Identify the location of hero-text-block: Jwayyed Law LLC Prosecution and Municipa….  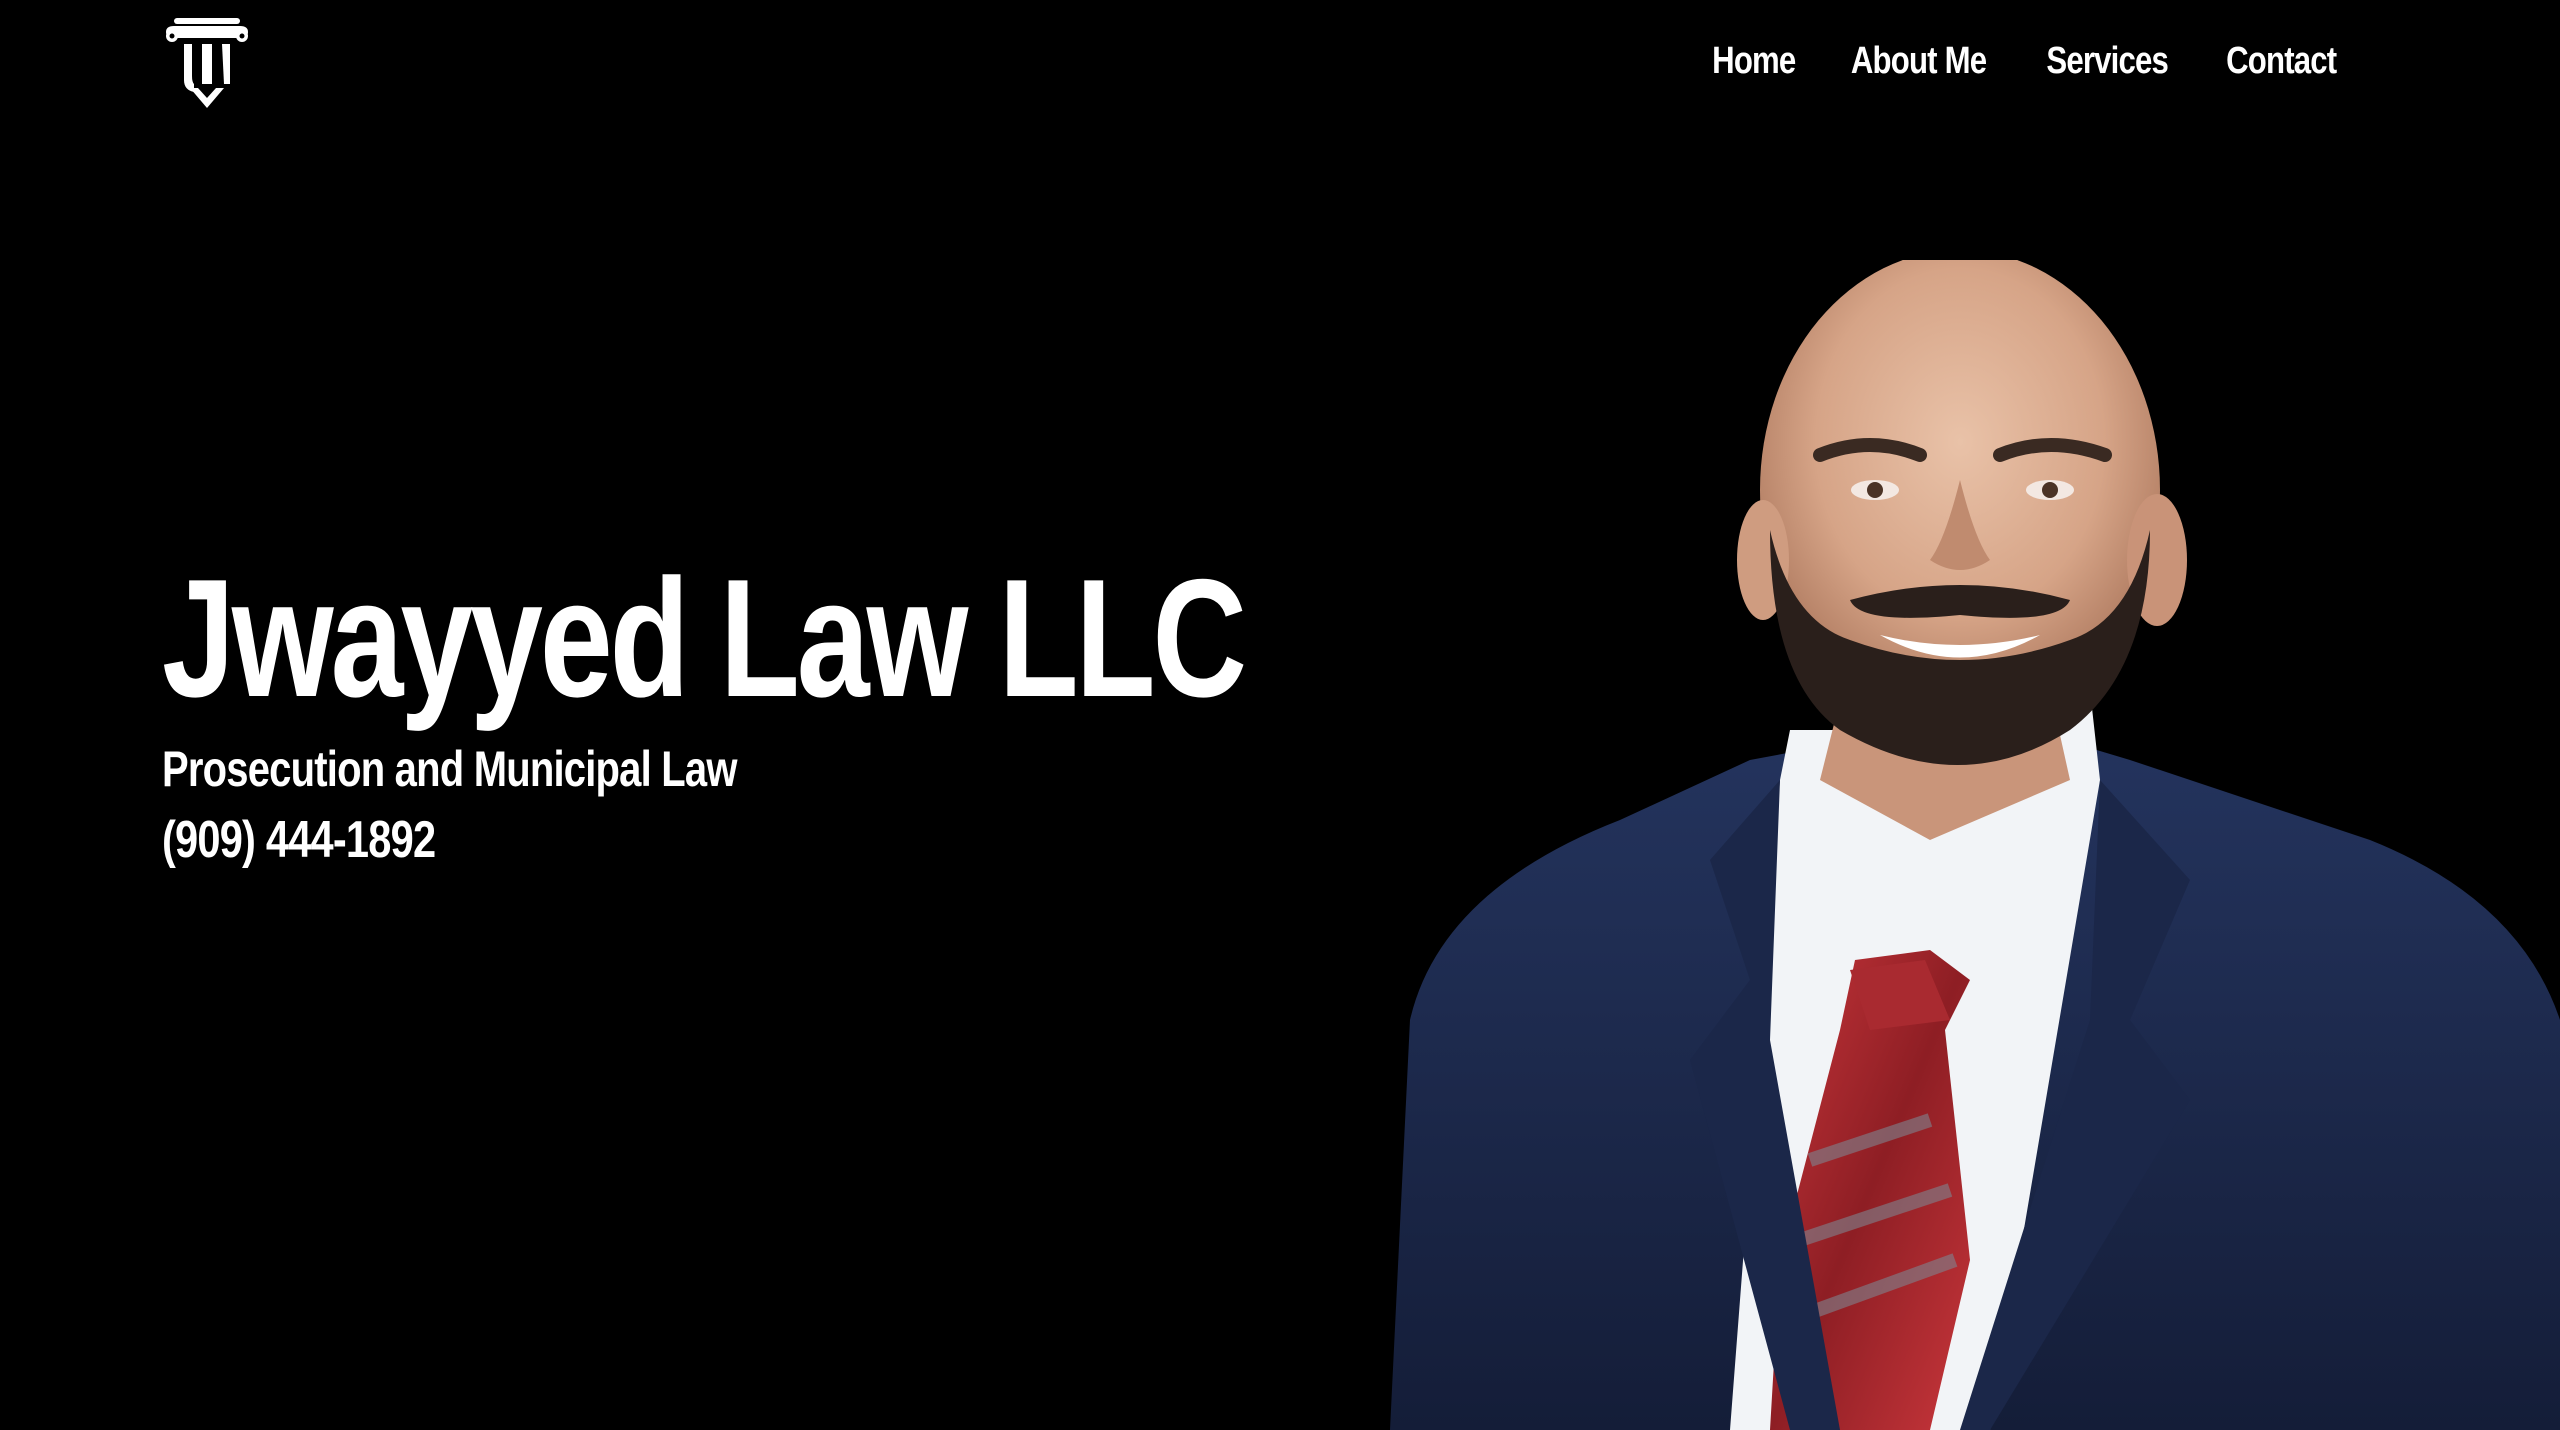
(762, 712).